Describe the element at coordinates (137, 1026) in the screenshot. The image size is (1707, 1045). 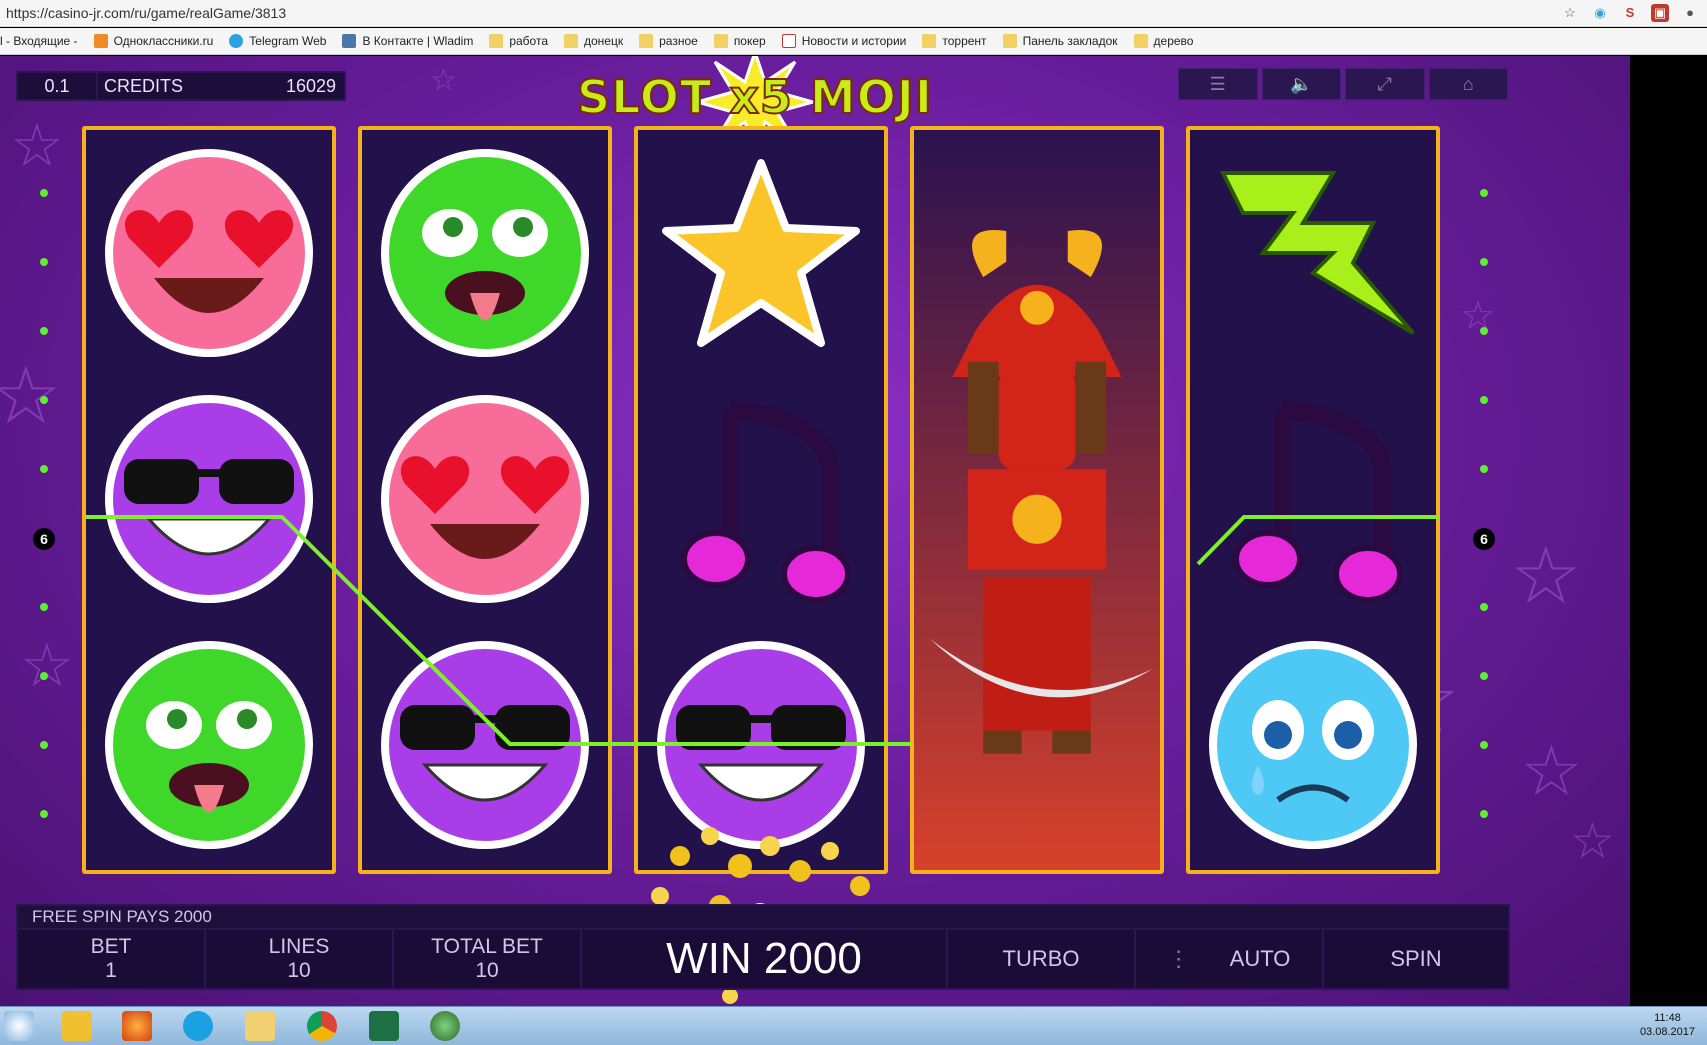
I see `firefox-icon` at that location.